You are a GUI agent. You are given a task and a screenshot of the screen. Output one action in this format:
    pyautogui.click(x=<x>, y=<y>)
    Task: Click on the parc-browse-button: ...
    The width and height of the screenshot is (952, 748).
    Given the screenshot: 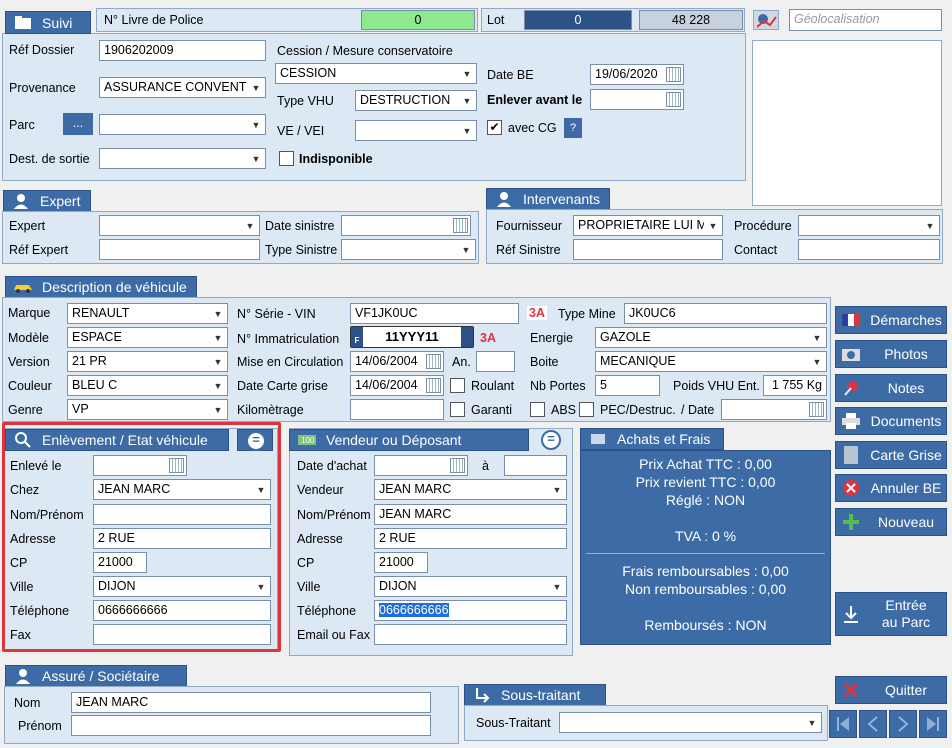 What is the action you would take?
    pyautogui.click(x=78, y=124)
    